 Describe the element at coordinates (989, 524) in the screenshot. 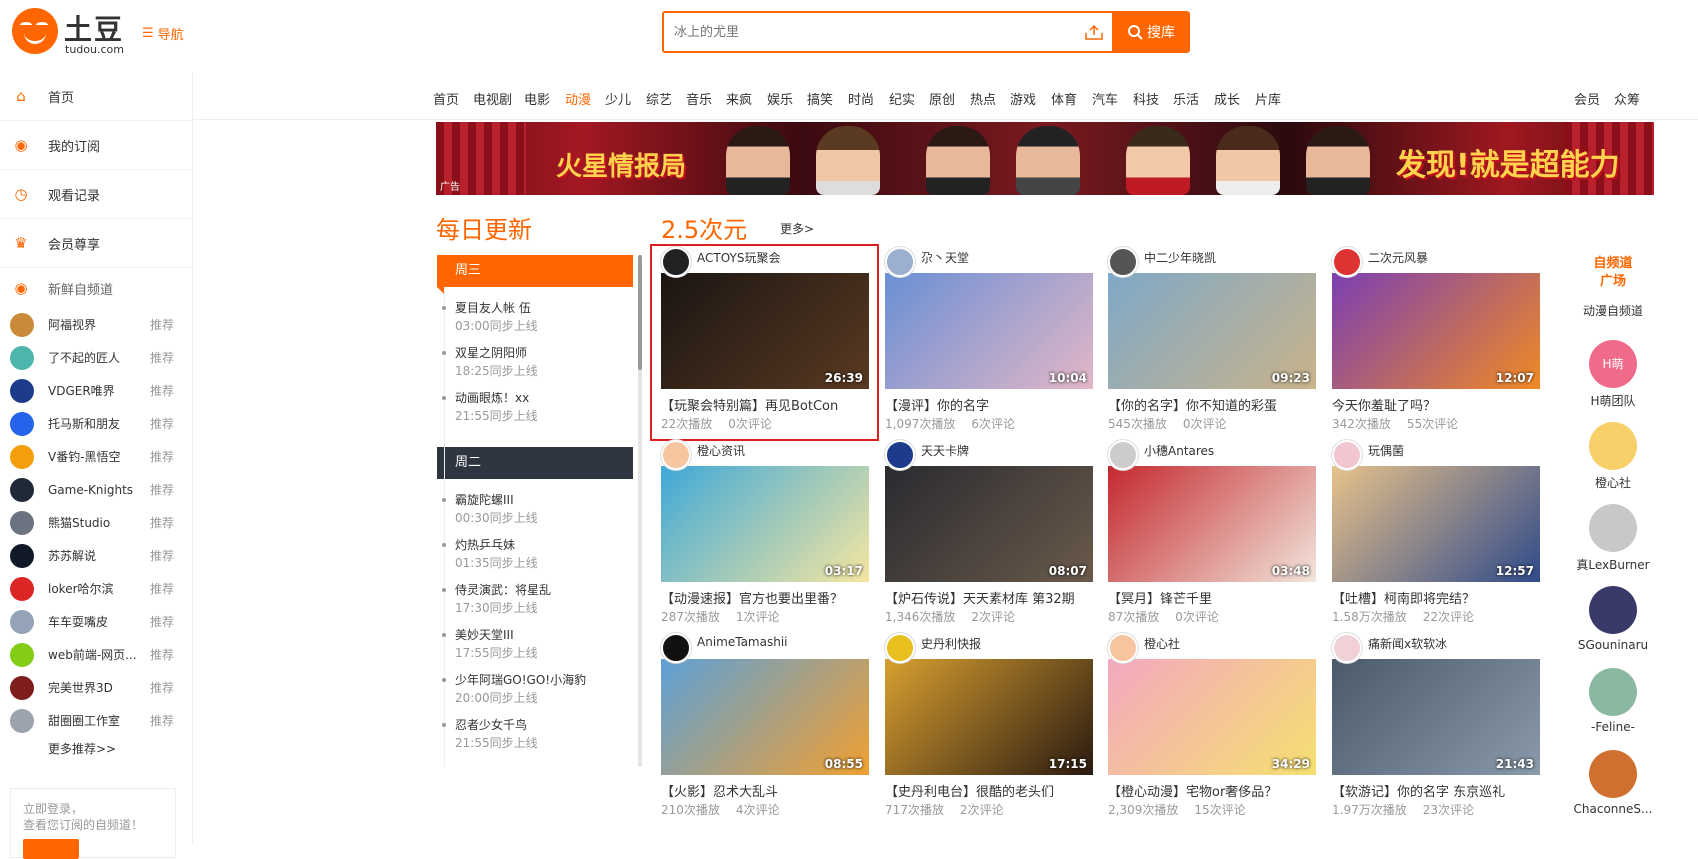

I see `video-thumbnail: 08:07` at that location.